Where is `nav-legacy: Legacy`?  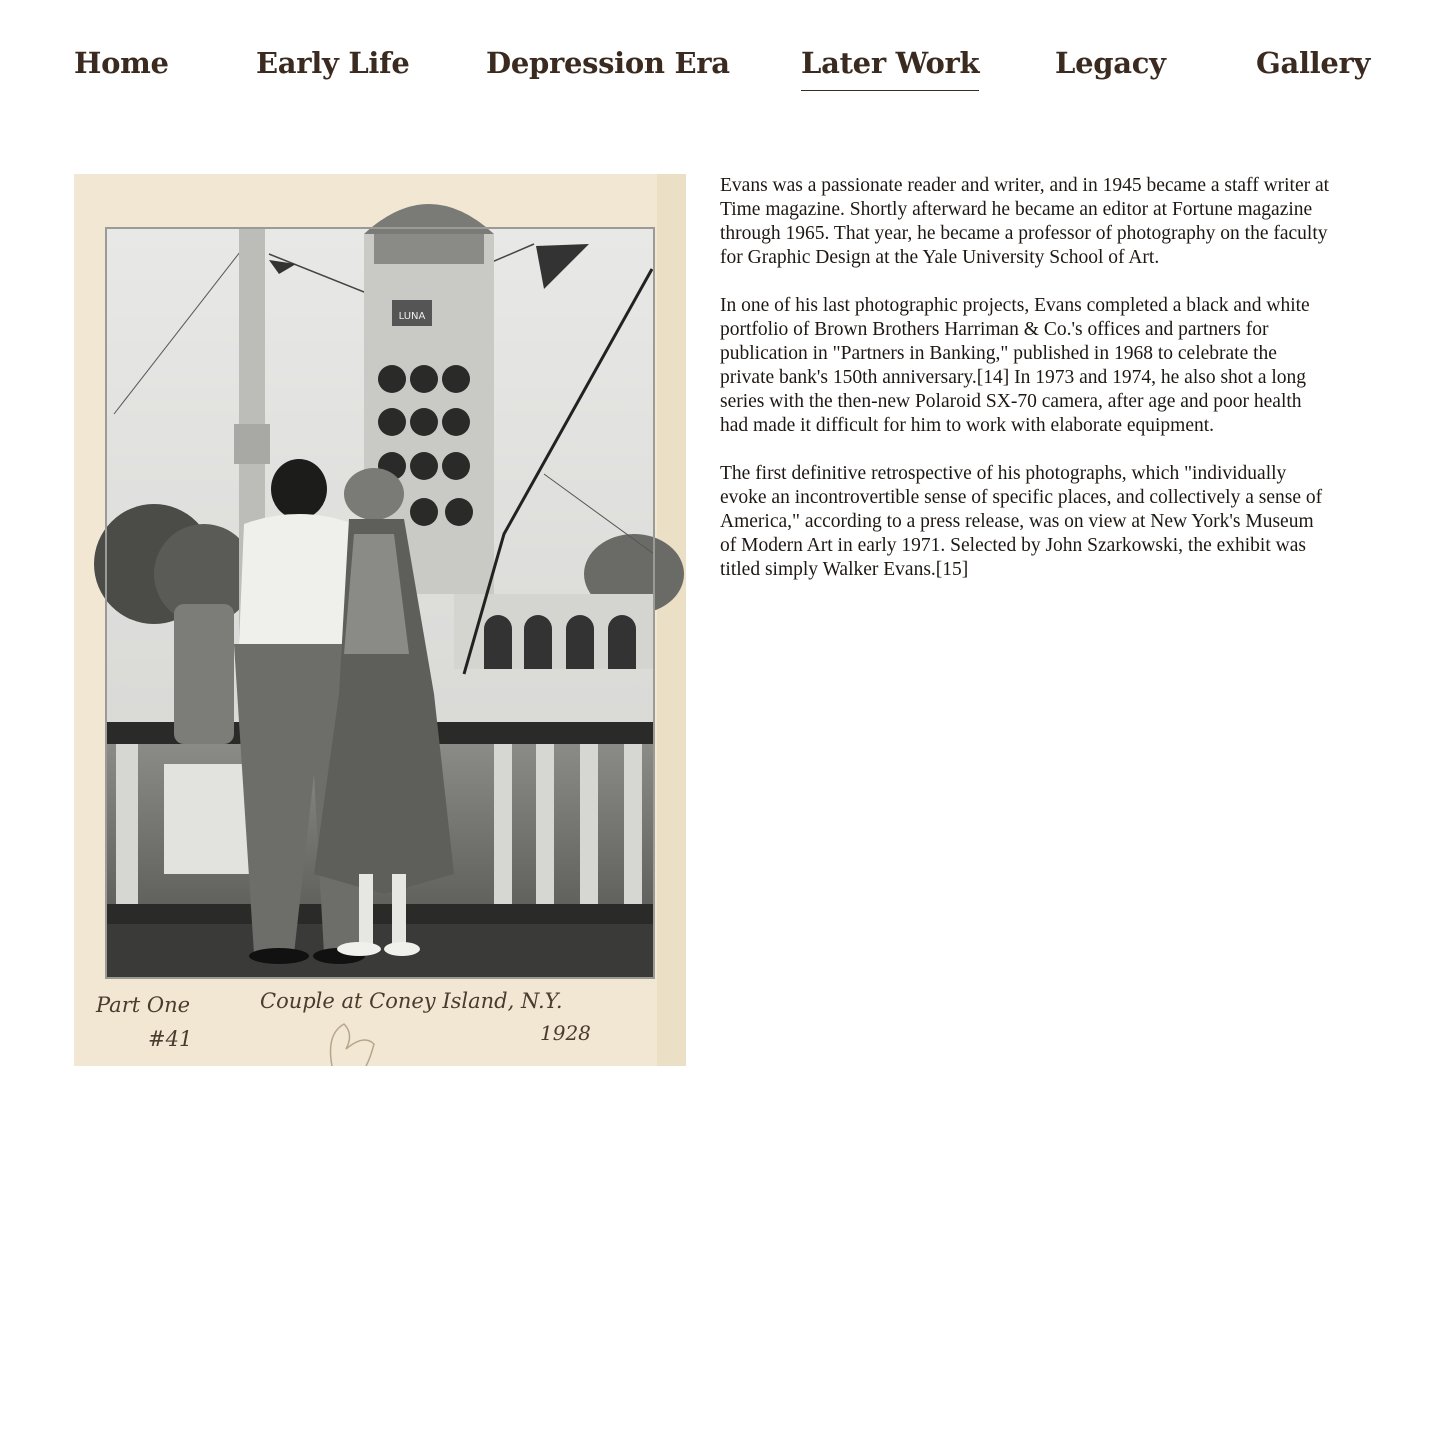 nav-legacy: Legacy is located at coordinates (1110, 68).